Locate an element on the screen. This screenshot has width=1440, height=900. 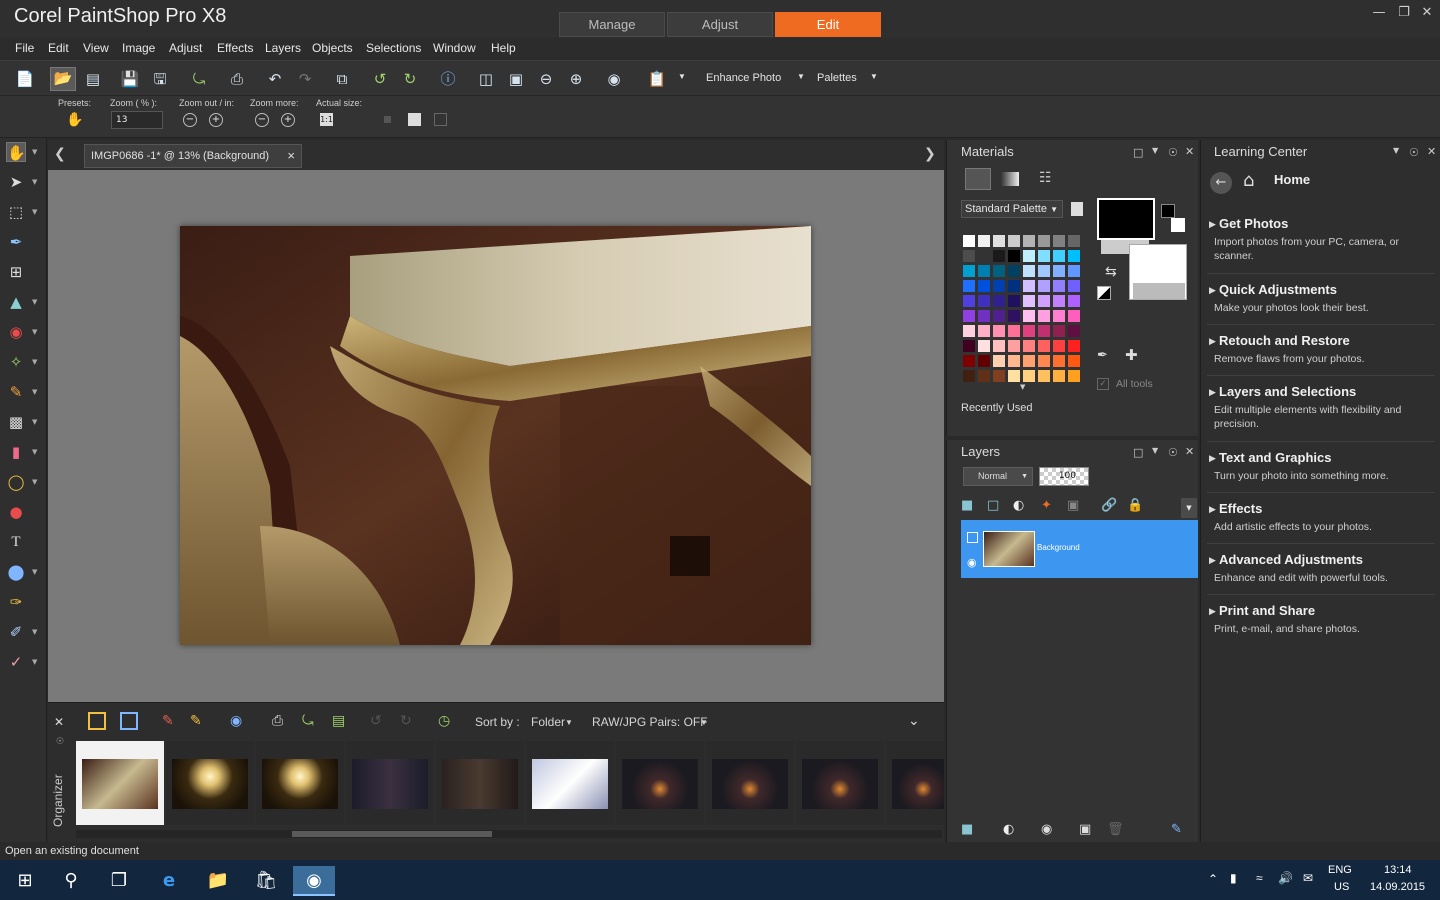
crop-tool-icon: ⊞ is located at coordinates (16, 272).